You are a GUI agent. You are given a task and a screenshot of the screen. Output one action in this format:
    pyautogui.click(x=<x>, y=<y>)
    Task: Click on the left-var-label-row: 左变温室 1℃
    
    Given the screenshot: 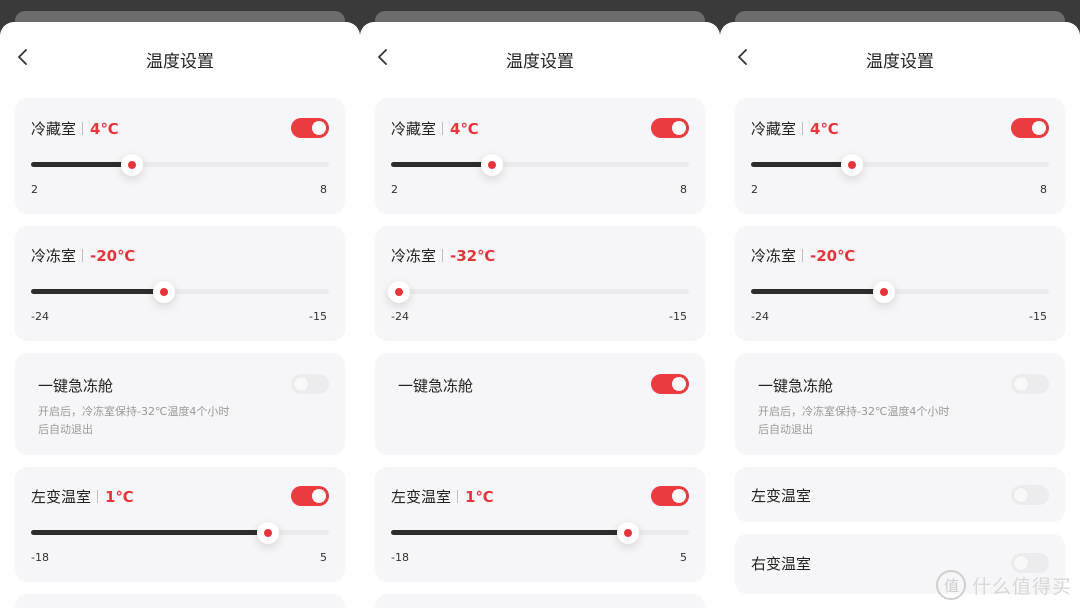 What is the action you would take?
    pyautogui.click(x=442, y=496)
    